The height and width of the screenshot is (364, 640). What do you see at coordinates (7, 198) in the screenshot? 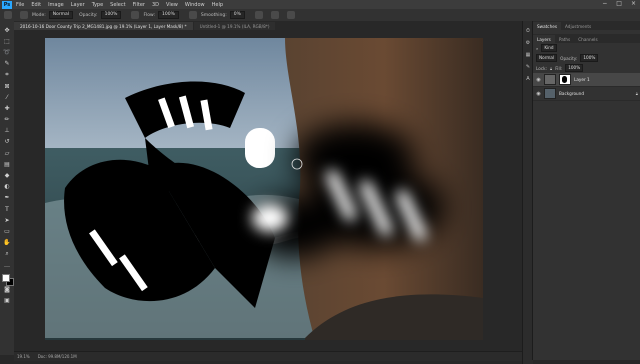
I see `pen-tool-icon: ✒` at bounding box center [7, 198].